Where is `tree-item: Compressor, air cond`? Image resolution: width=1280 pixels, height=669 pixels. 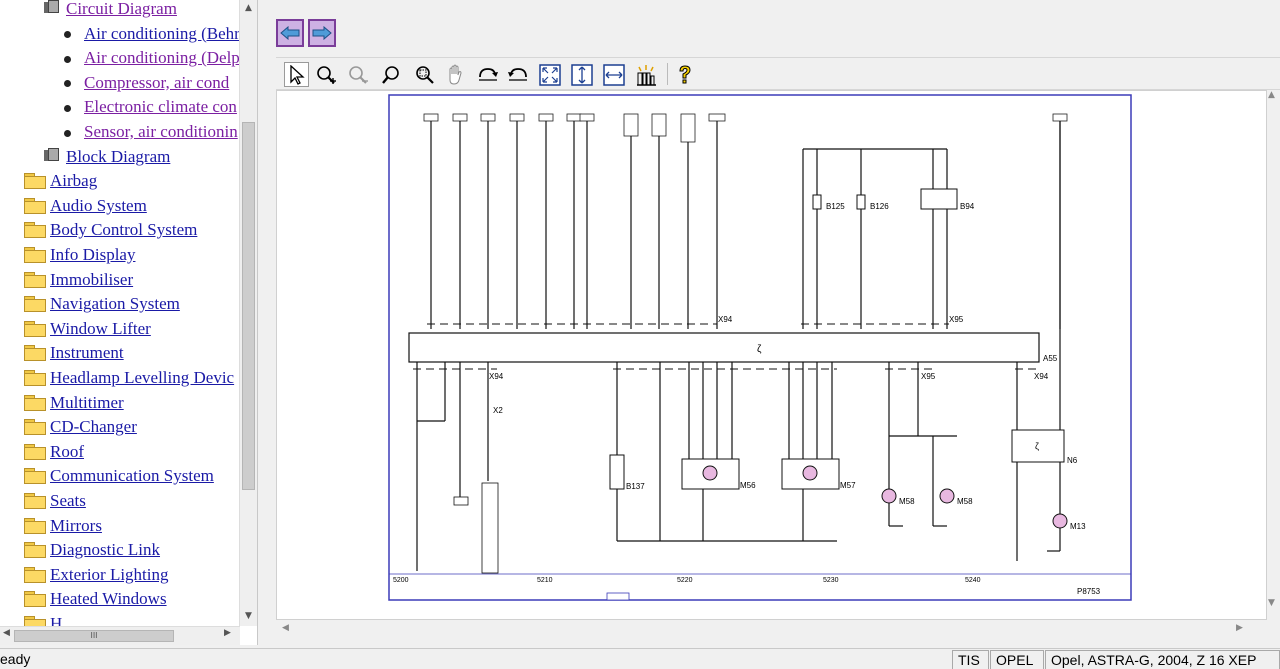
tree-item: Compressor, air cond is located at coordinates (146, 83).